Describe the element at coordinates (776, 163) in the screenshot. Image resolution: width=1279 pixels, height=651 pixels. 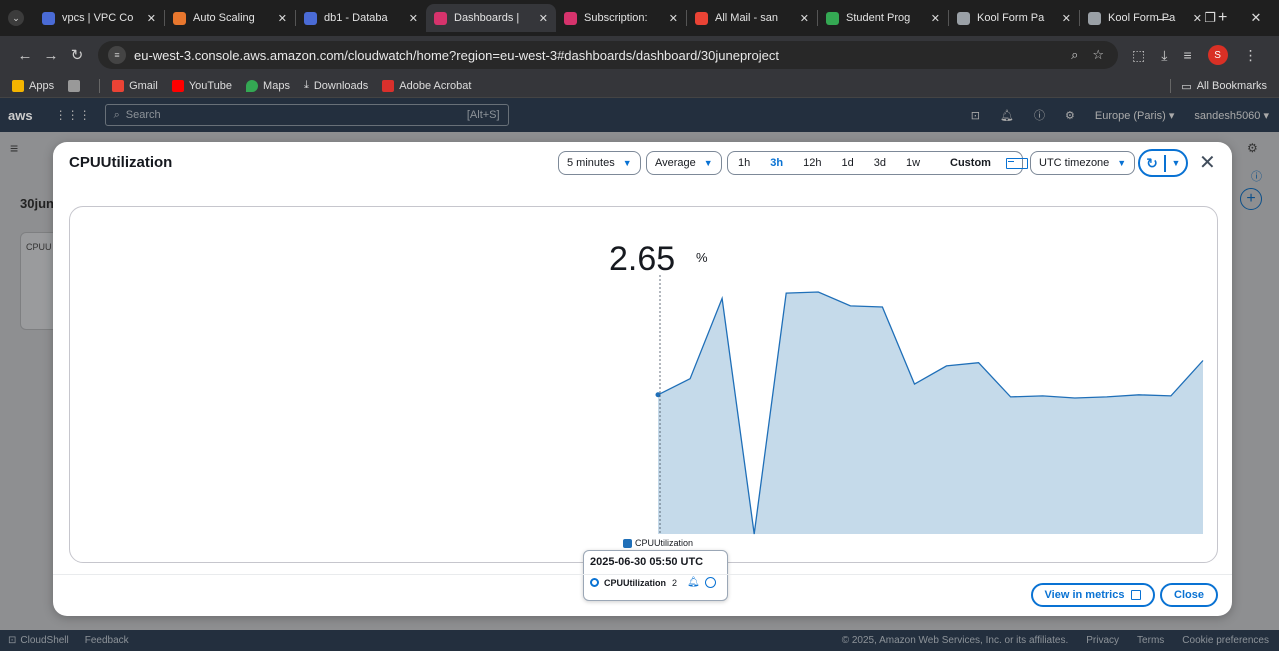
I see `range-3h: 3h` at that location.